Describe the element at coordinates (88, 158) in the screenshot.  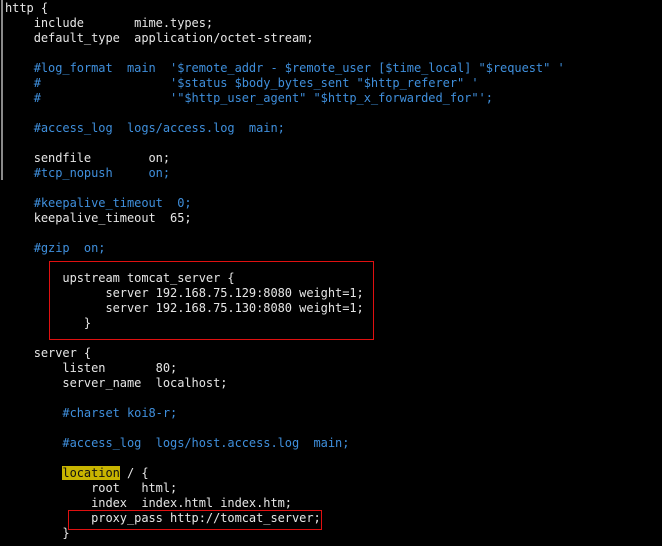
I see `code-line: sendfile on;` at that location.